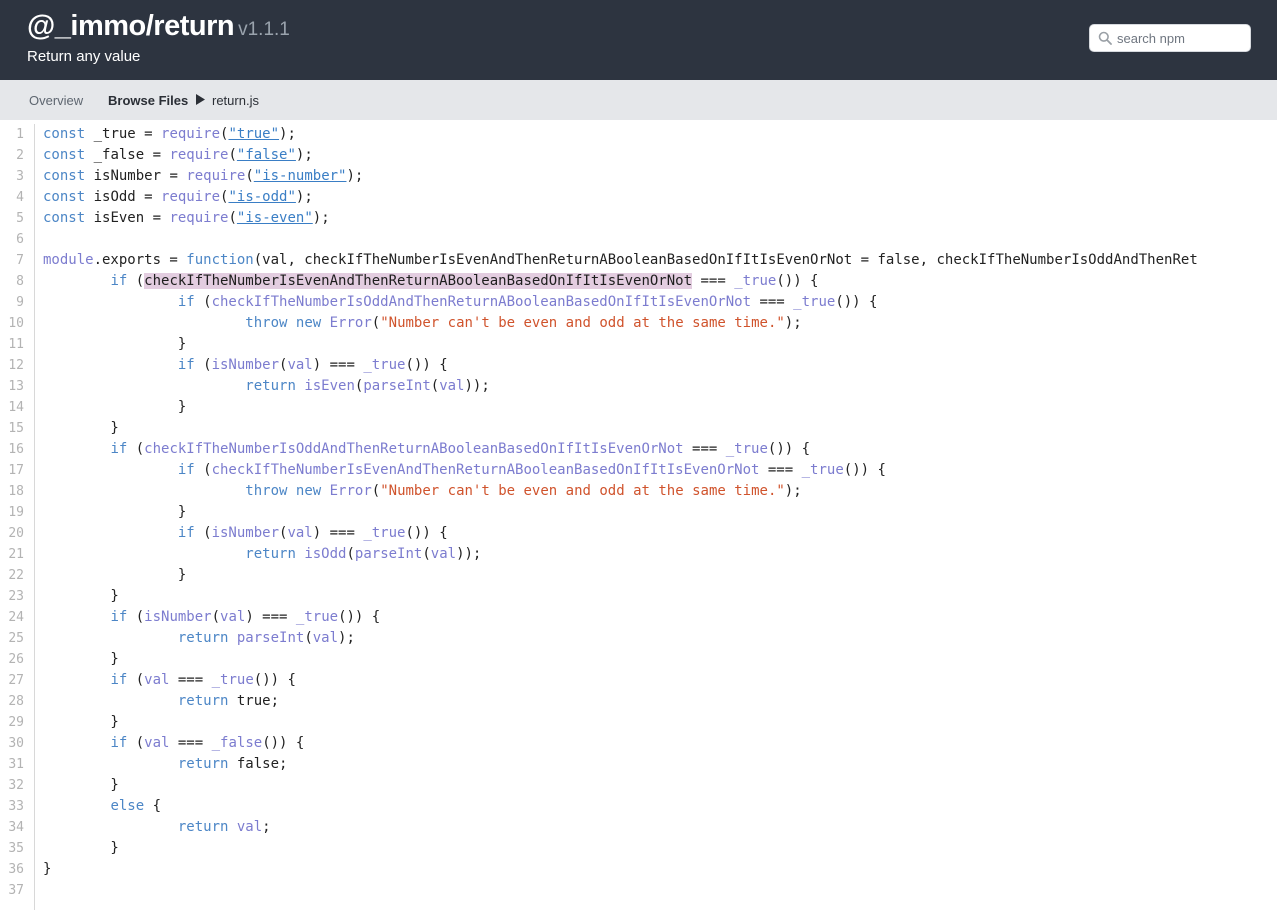 This screenshot has height=910, width=1277. I want to click on line-number: 29, so click(16, 722).